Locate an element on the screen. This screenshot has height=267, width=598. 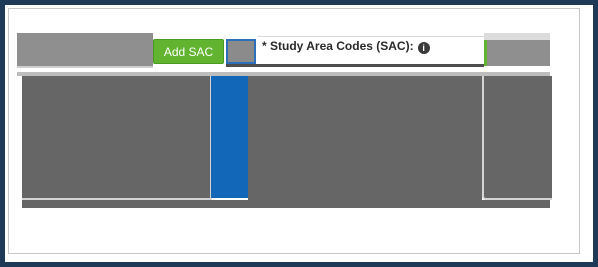
add-sac-button: Add SAC is located at coordinates (188, 51).